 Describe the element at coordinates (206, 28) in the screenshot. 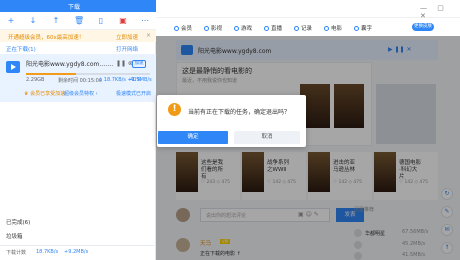

I see `video-icon` at that location.